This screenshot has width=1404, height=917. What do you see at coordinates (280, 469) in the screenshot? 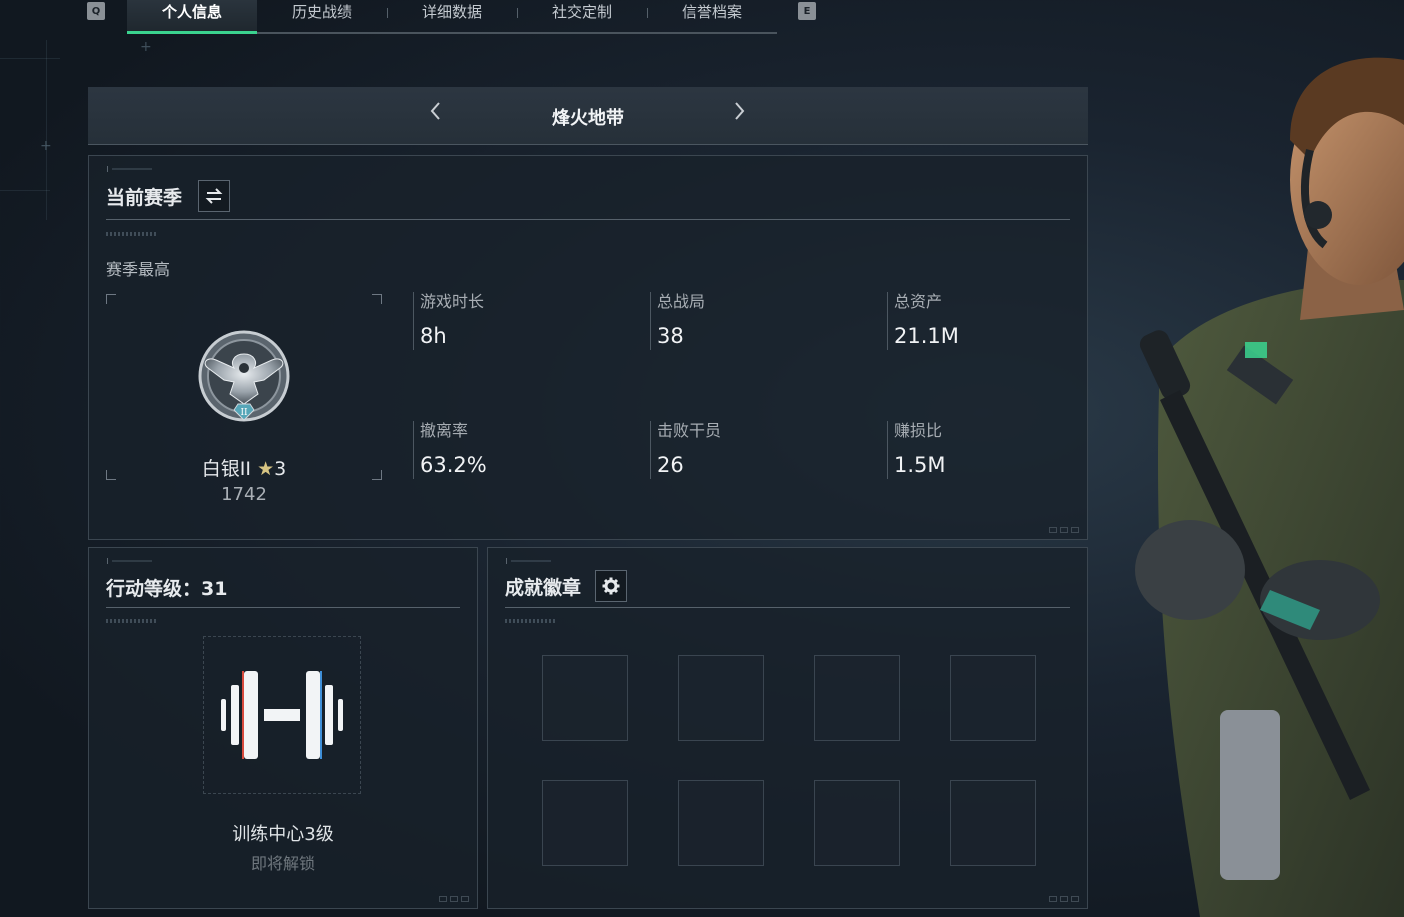
I see `rank-stars: 3` at bounding box center [280, 469].